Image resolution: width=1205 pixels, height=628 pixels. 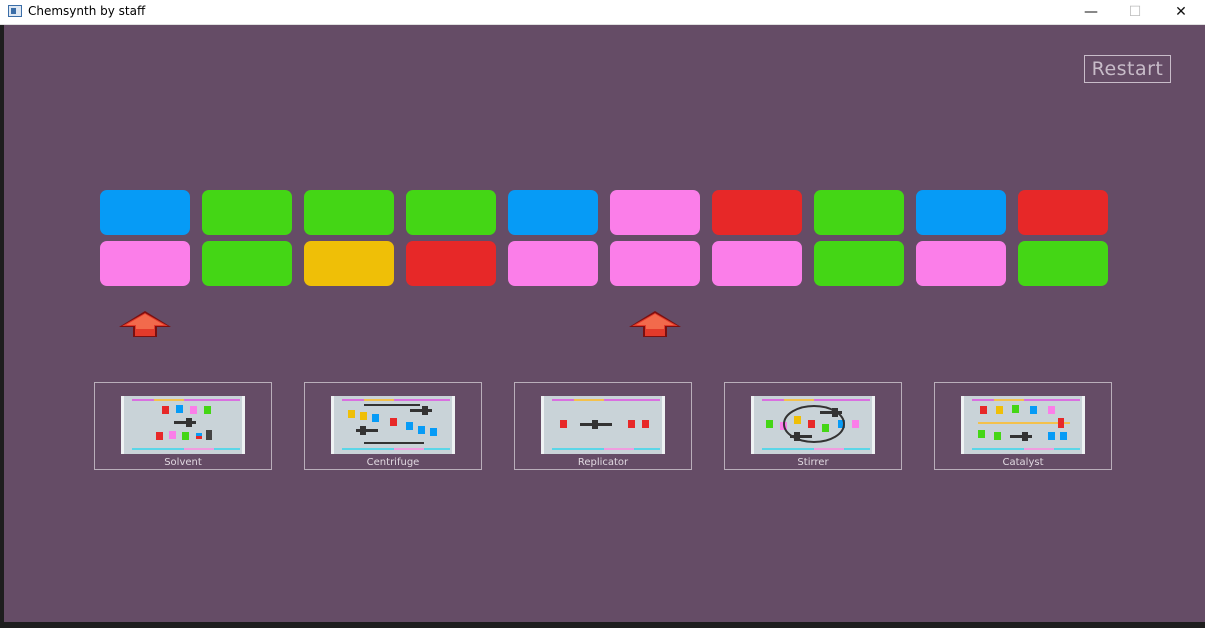 What do you see at coordinates (183, 462) in the screenshot?
I see `machine-label: Solvent` at bounding box center [183, 462].